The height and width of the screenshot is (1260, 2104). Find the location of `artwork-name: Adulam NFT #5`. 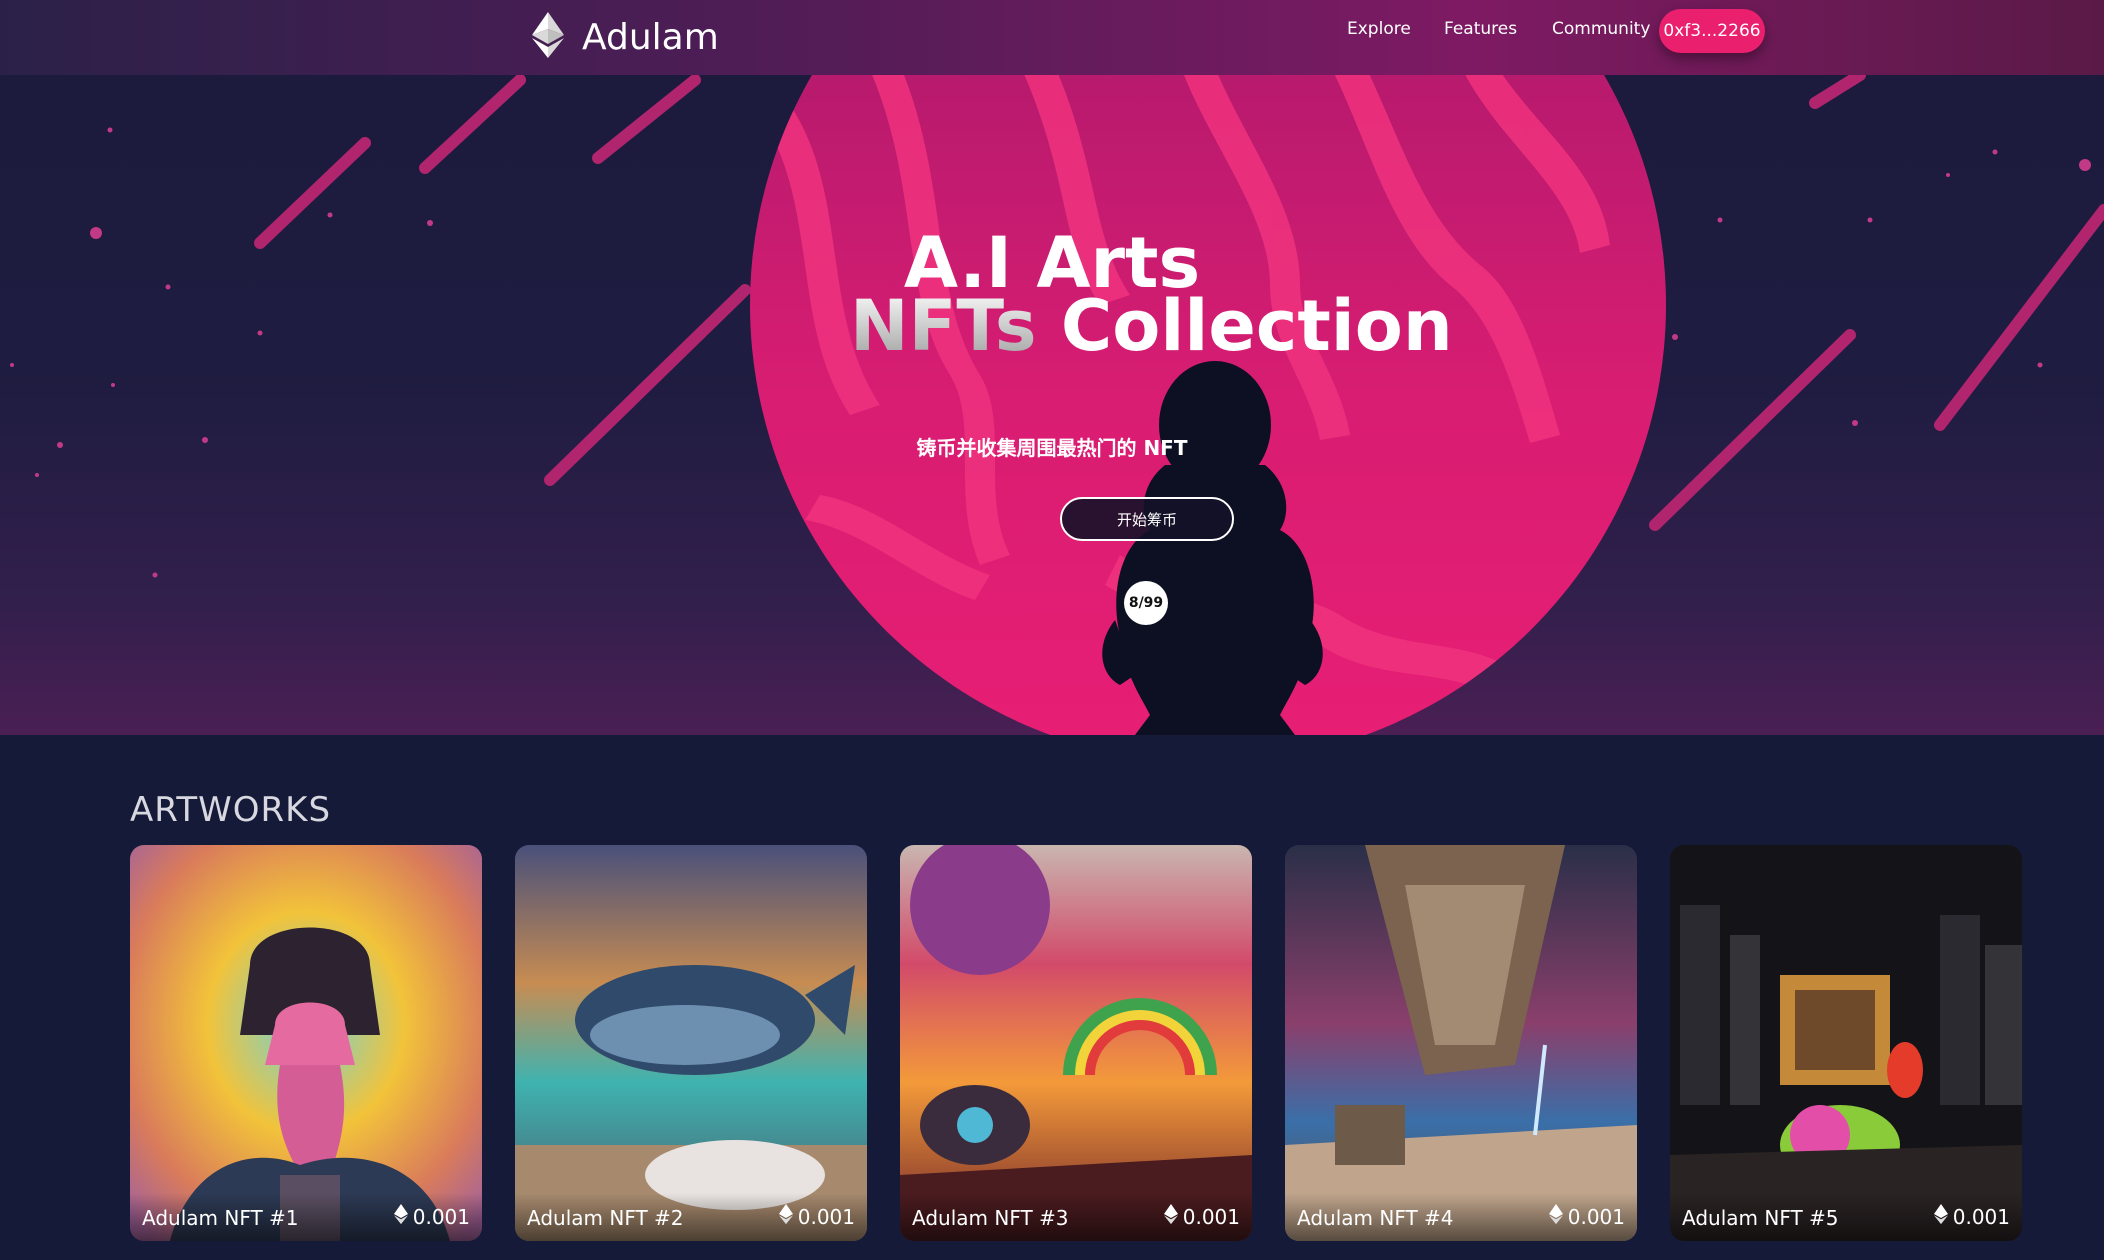

artwork-name: Adulam NFT #5 is located at coordinates (1760, 1218).